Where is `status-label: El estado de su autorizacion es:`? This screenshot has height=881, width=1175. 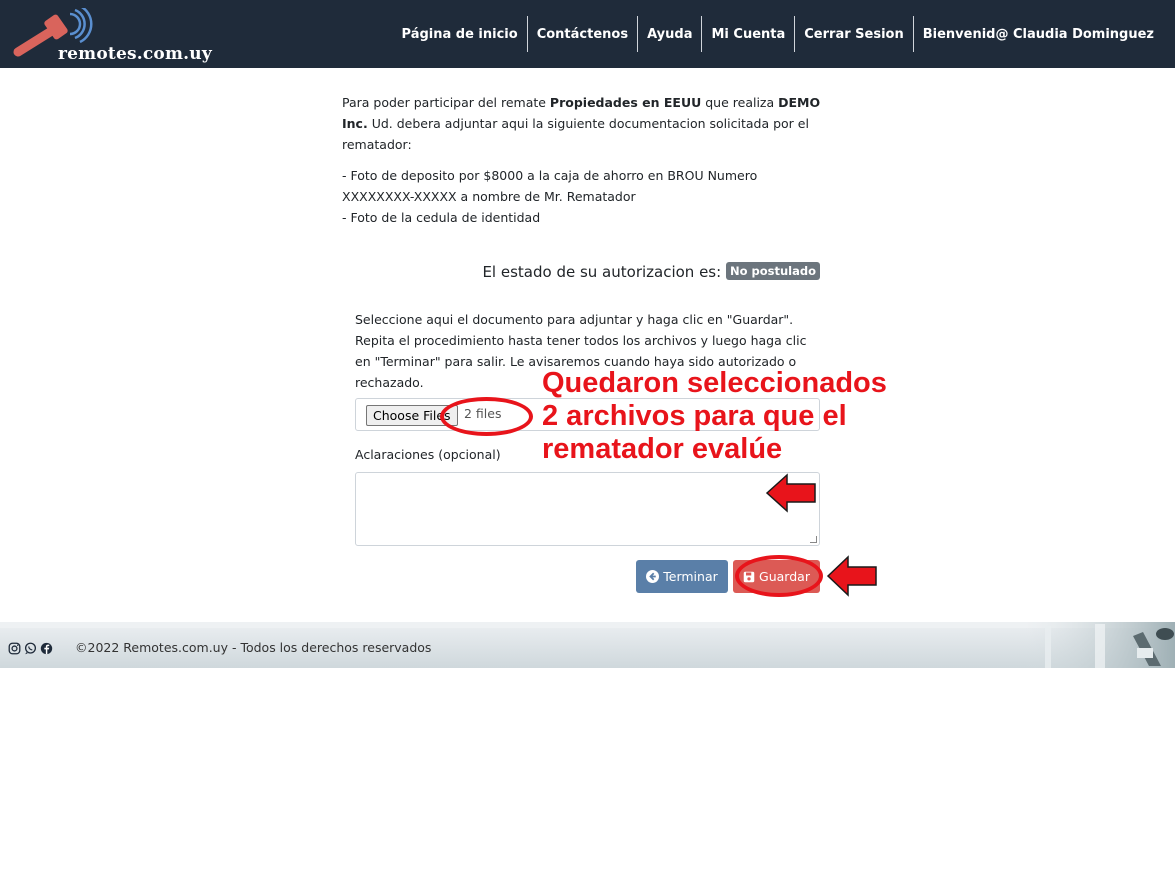
status-label: El estado de su autorizacion es: is located at coordinates (602, 272).